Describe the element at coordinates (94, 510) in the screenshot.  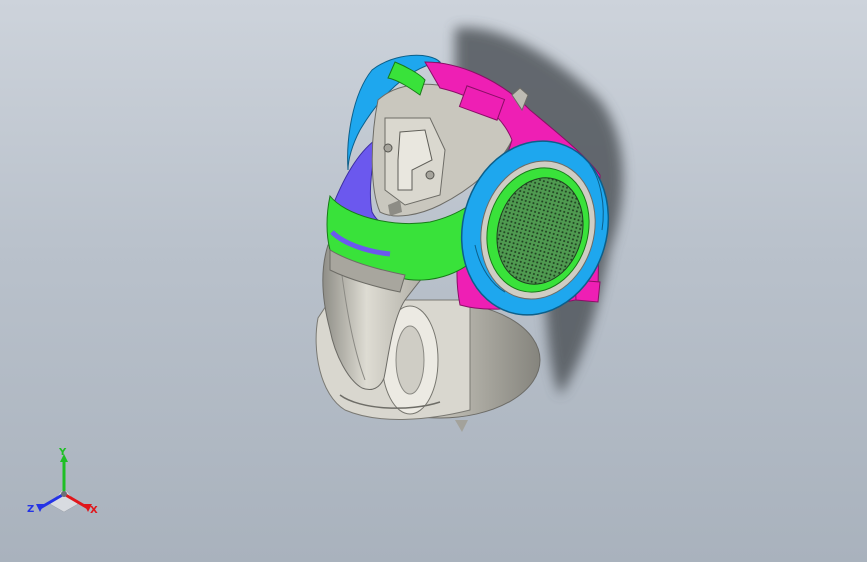
I see `x-axis-label: X` at that location.